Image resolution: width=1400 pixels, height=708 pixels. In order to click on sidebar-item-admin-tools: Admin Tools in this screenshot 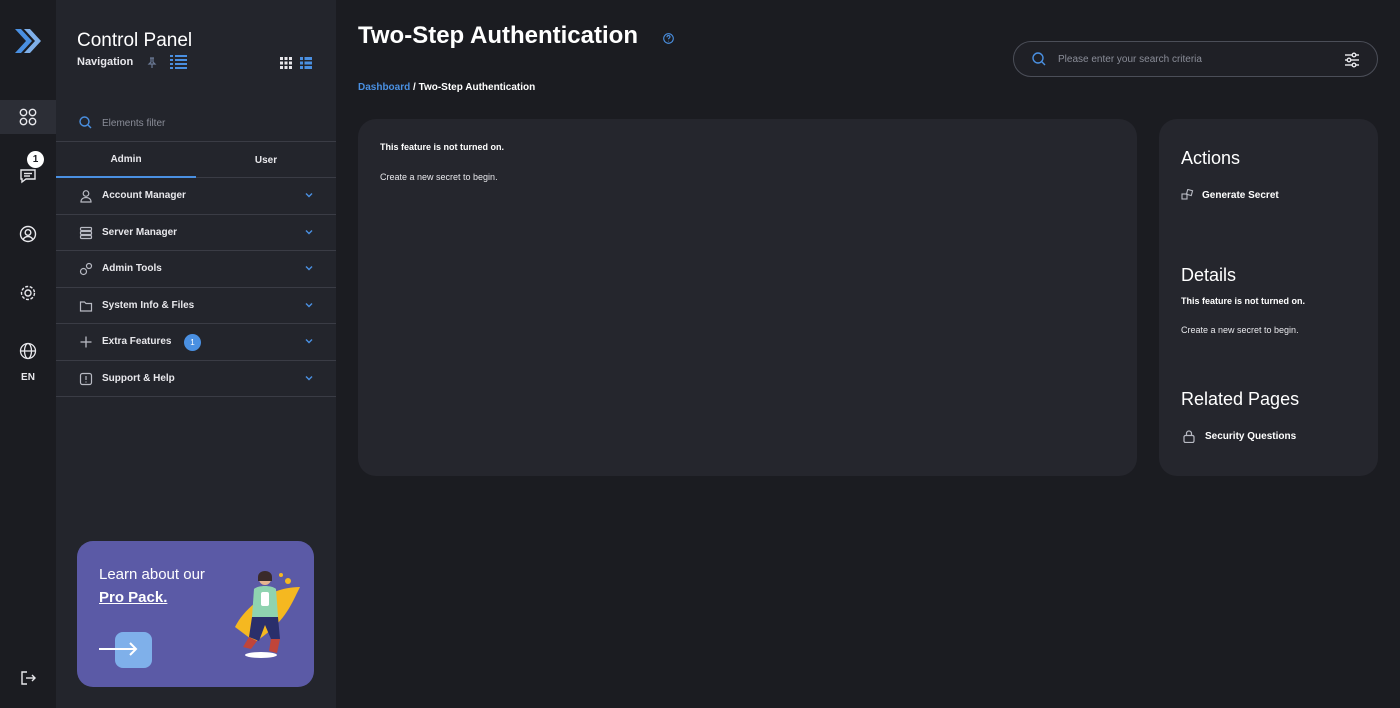, I will do `click(196, 269)`.